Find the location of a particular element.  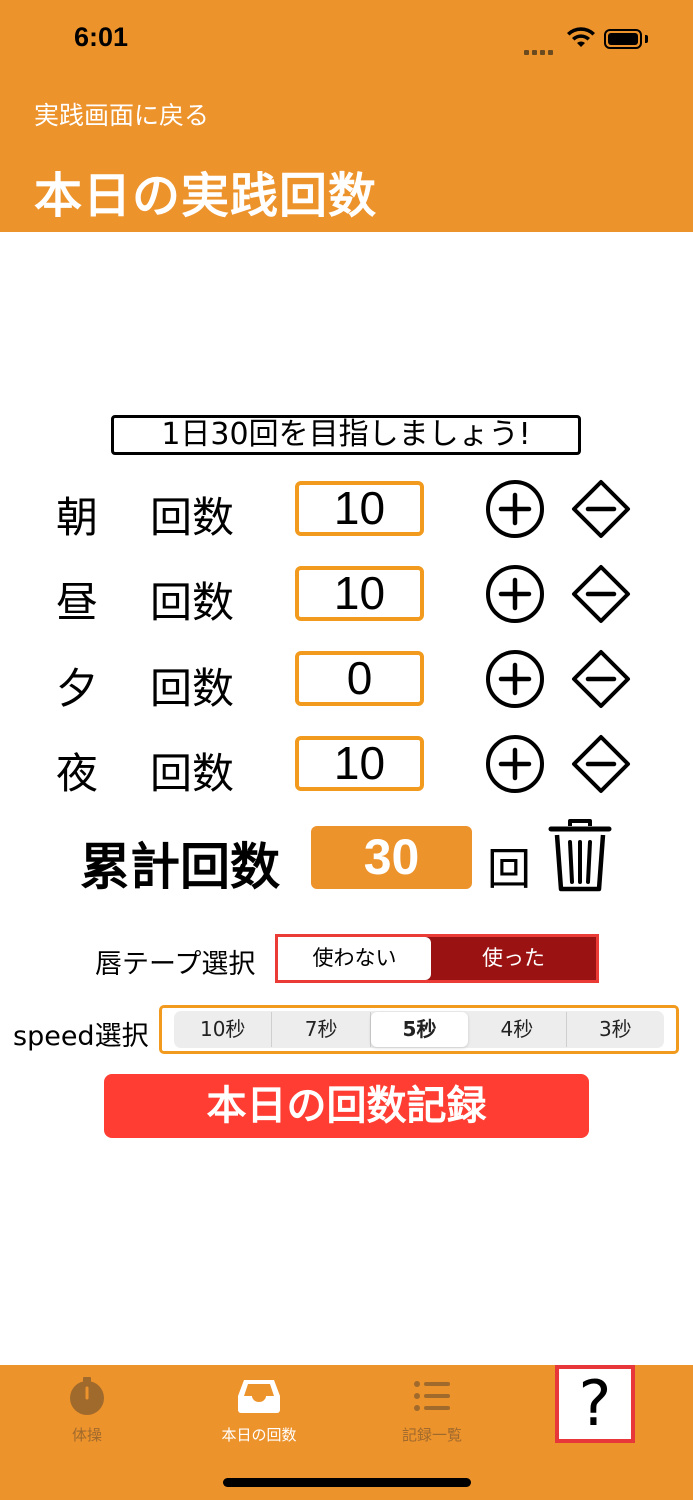

help-button: ? is located at coordinates (595, 1404).